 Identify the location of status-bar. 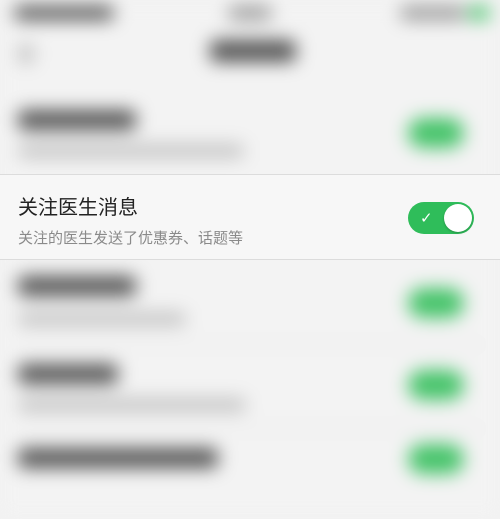
(250, 15).